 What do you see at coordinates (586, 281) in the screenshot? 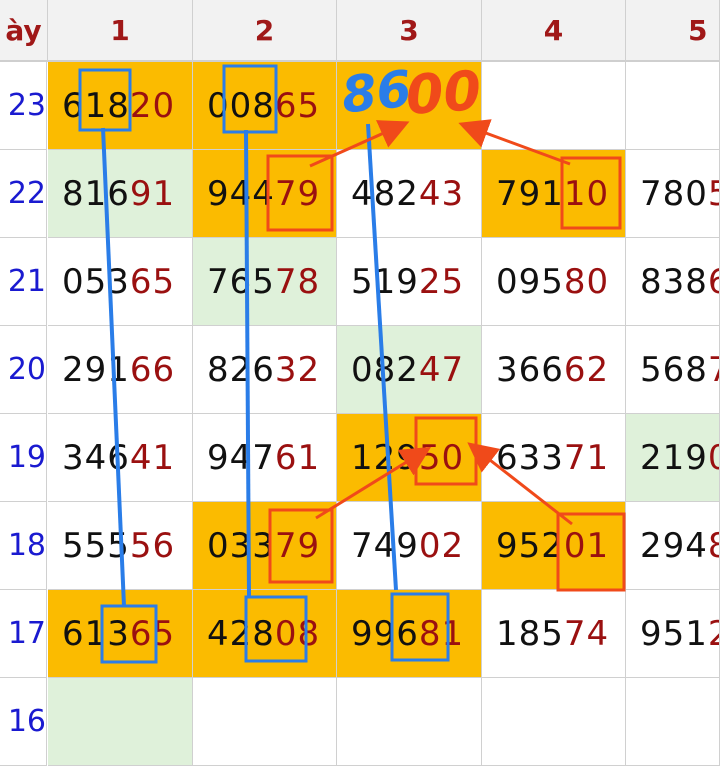
I see `result-tail-digits: 80` at bounding box center [586, 281].